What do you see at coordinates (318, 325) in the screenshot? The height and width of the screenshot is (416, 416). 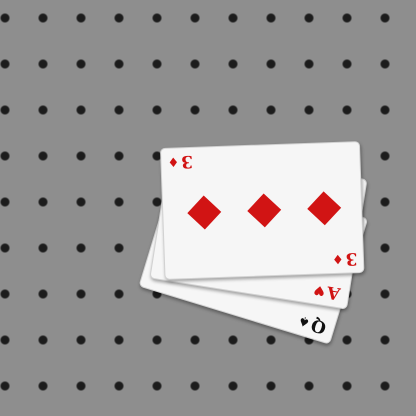 I see `card-rank: Q` at bounding box center [318, 325].